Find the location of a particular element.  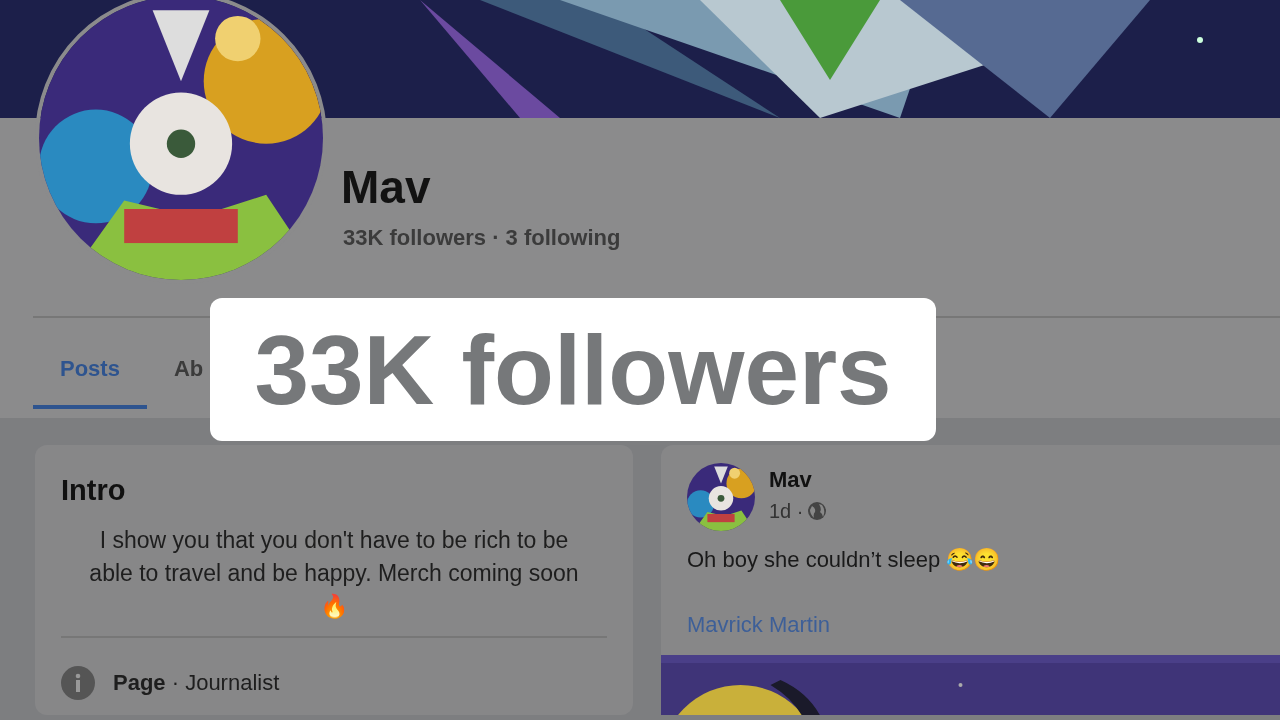

follower-stats: 33K followers · 3 following is located at coordinates (482, 237).